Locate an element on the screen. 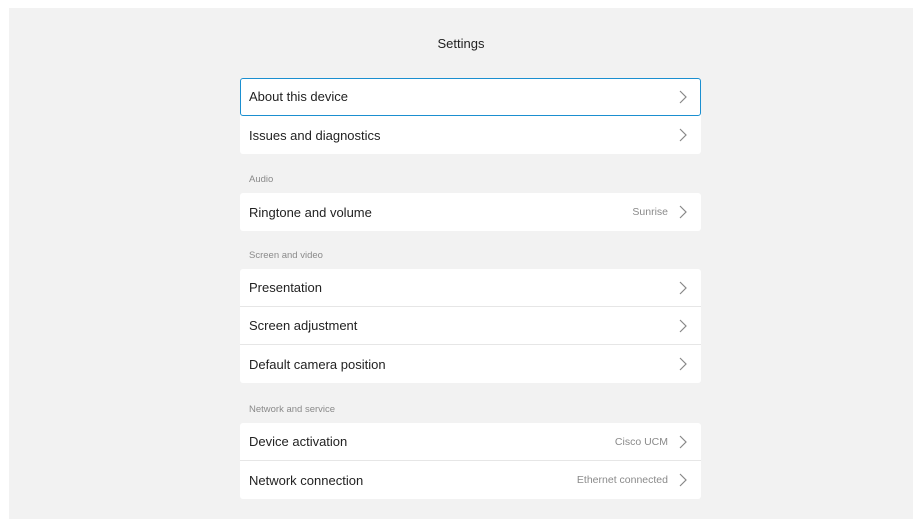  row-label: Network connection is located at coordinates (306, 480).